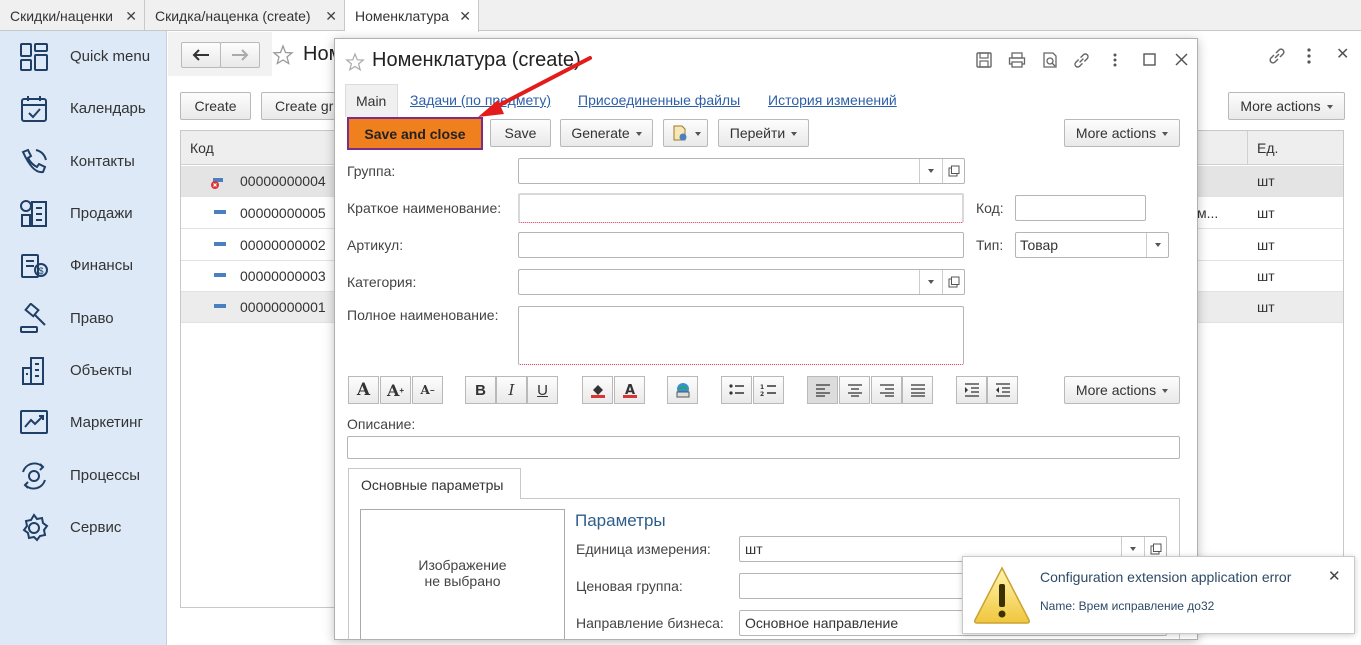  I want to click on tab-main-parameters: Основные параметры, so click(434, 483).